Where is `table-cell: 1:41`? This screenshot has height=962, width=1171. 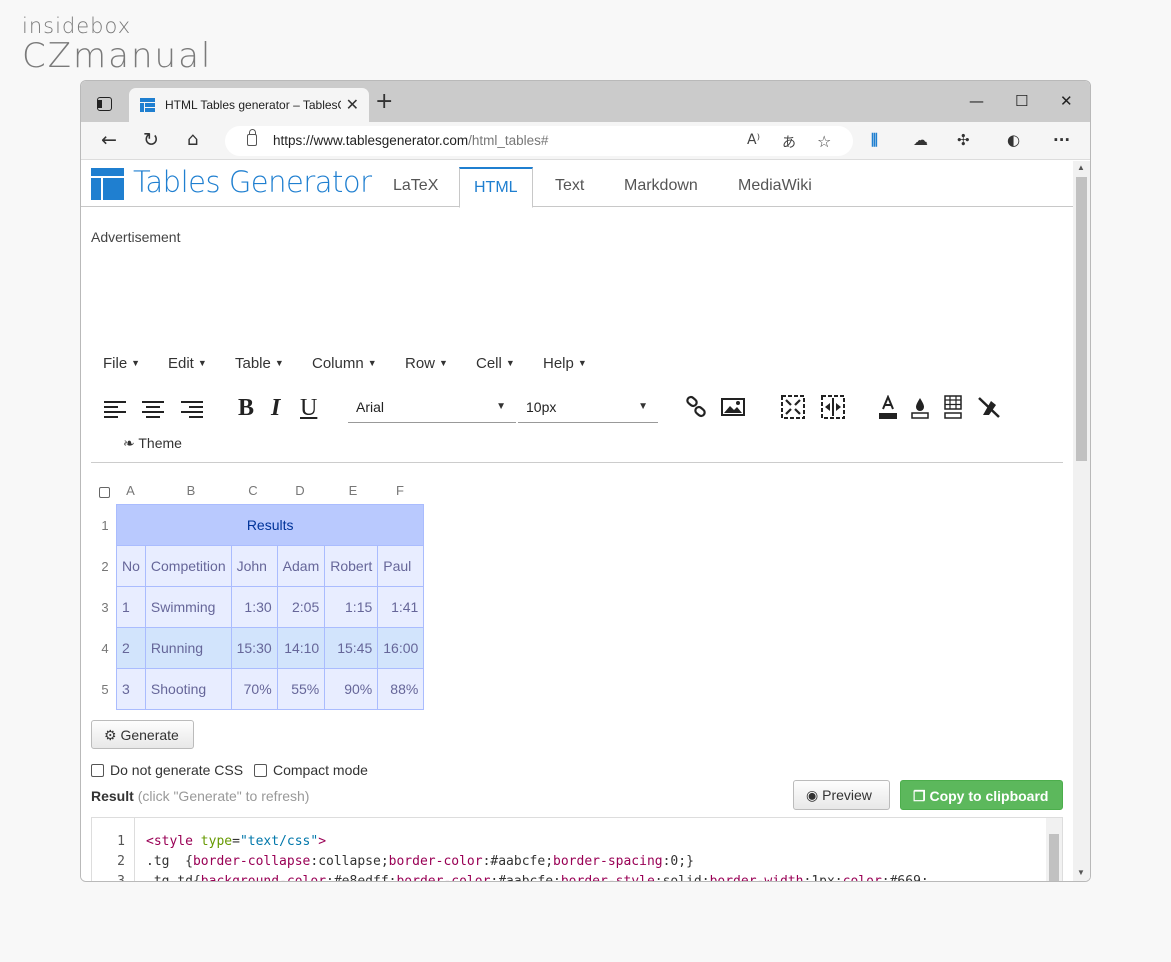 table-cell: 1:41 is located at coordinates (401, 607).